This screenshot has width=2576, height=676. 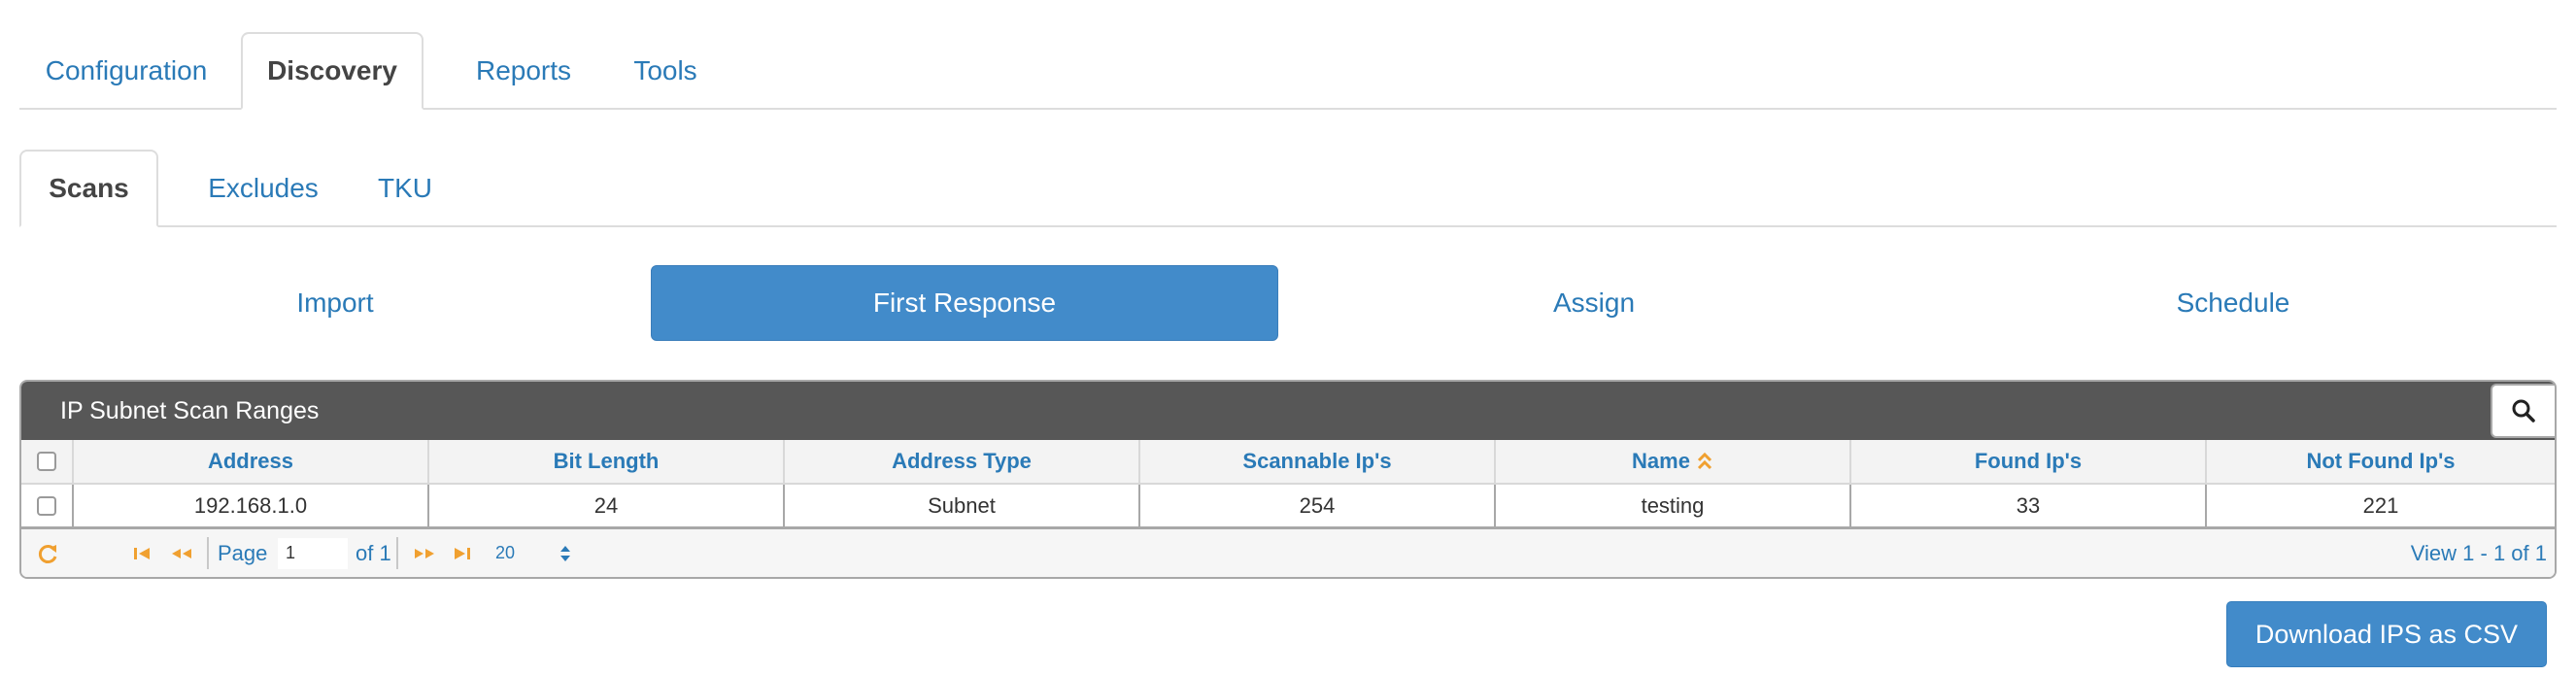 I want to click on select-all-cell, so click(x=47, y=461).